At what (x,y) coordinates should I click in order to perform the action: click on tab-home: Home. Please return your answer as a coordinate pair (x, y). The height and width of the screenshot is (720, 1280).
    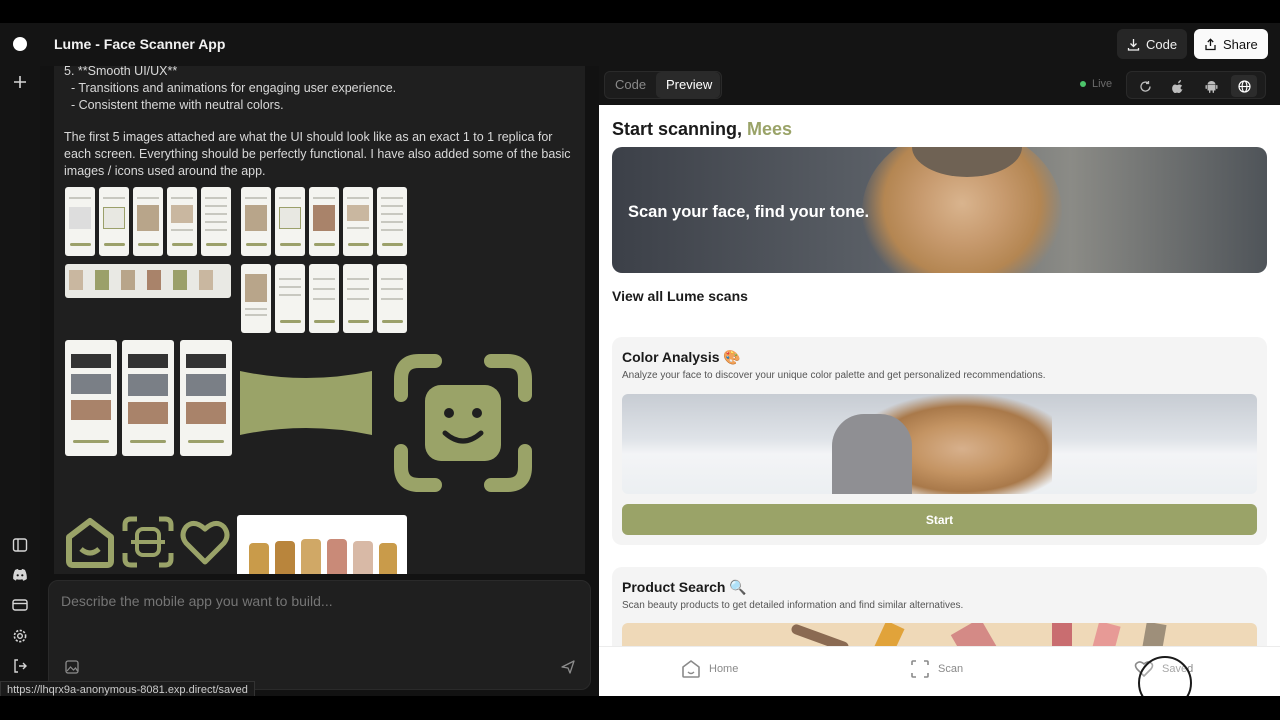
    Looking at the image, I should click on (709, 669).